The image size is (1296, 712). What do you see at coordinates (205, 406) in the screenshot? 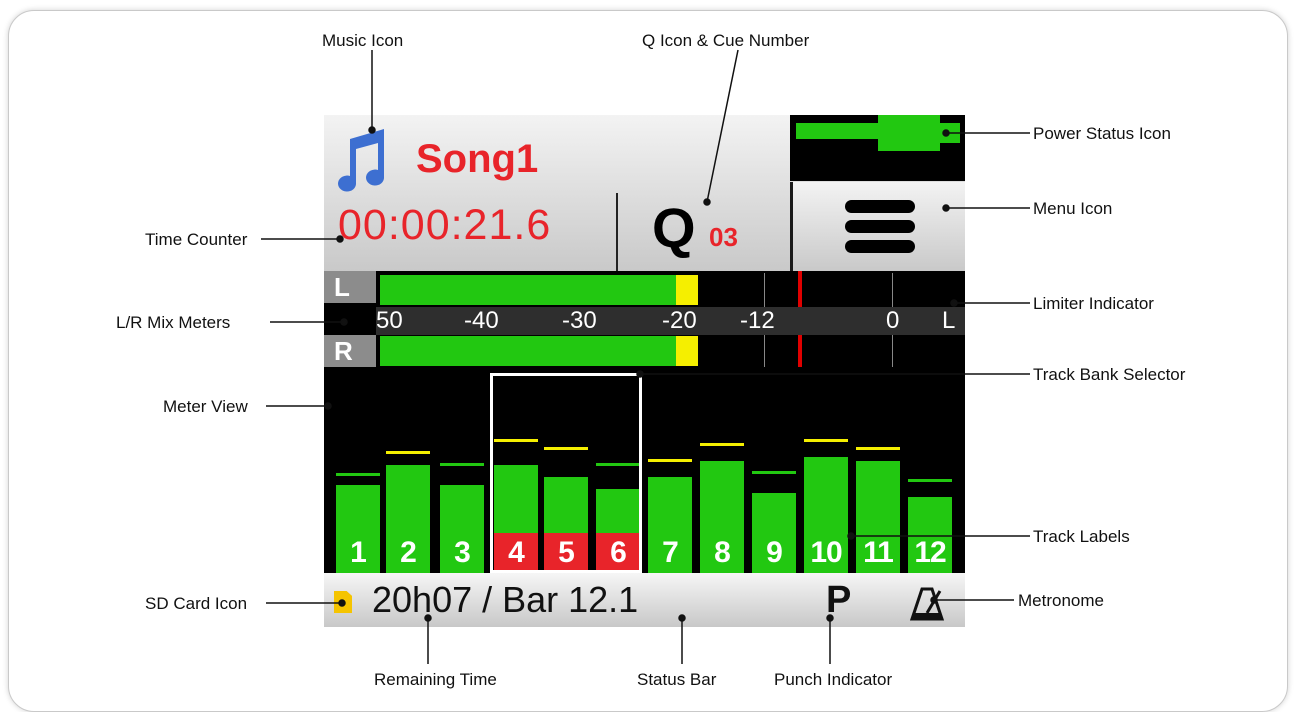
I see `callout-meter-view: Meter View` at bounding box center [205, 406].